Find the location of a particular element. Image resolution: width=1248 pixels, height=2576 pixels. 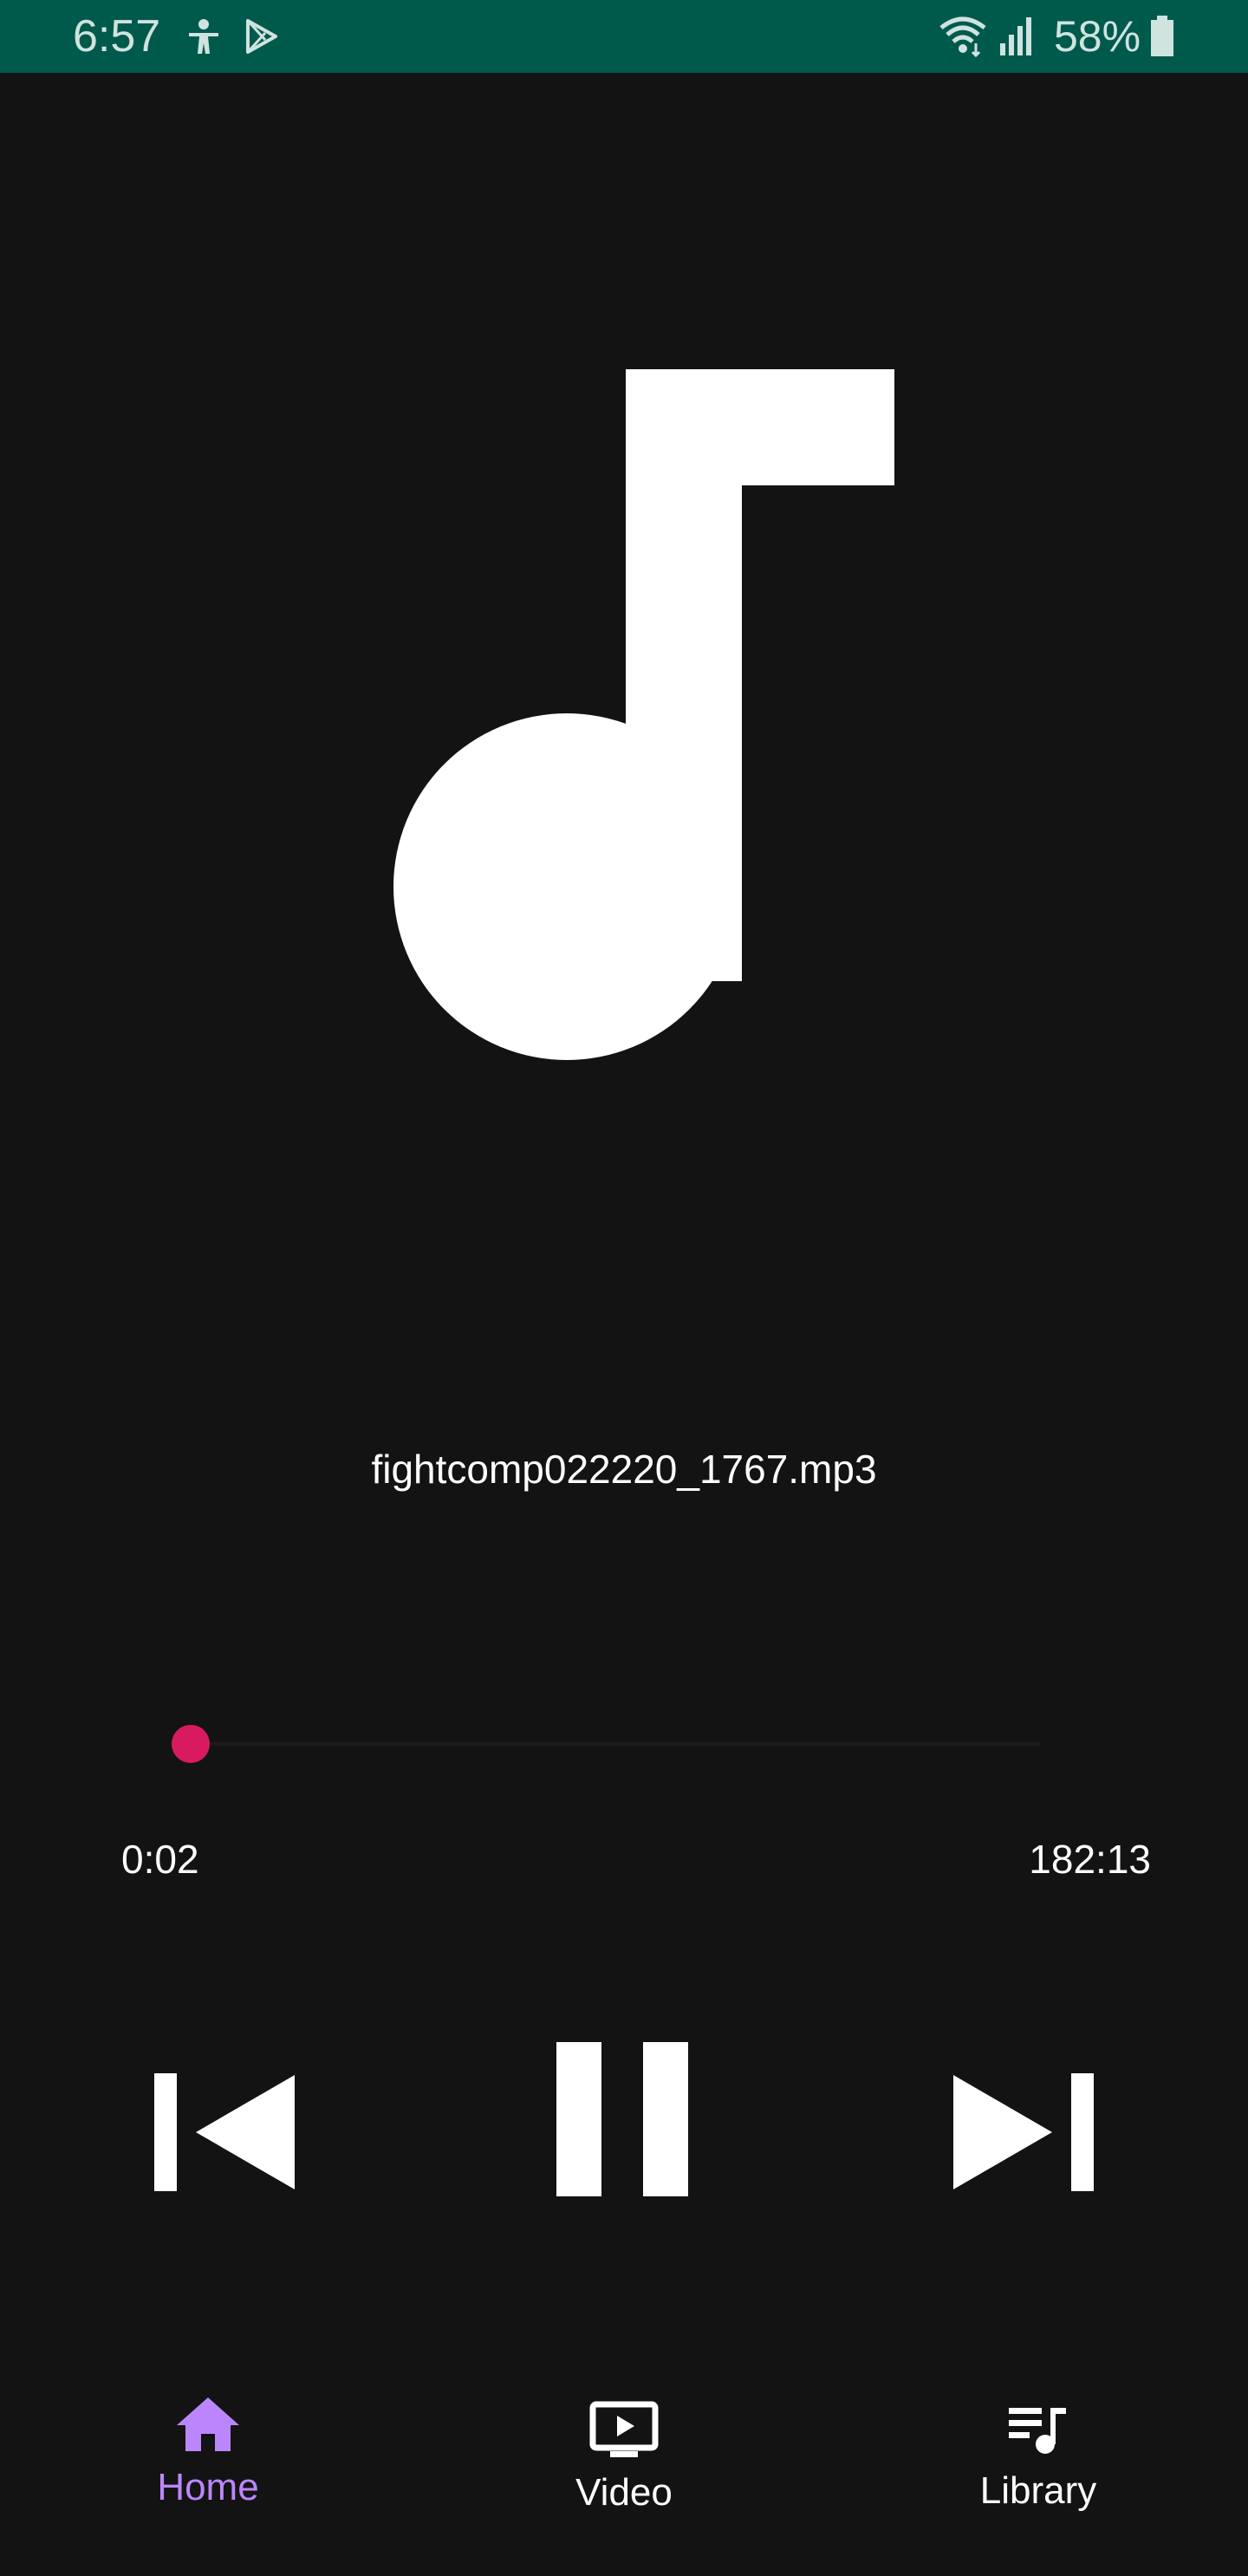

pause-icon is located at coordinates (622, 2118).